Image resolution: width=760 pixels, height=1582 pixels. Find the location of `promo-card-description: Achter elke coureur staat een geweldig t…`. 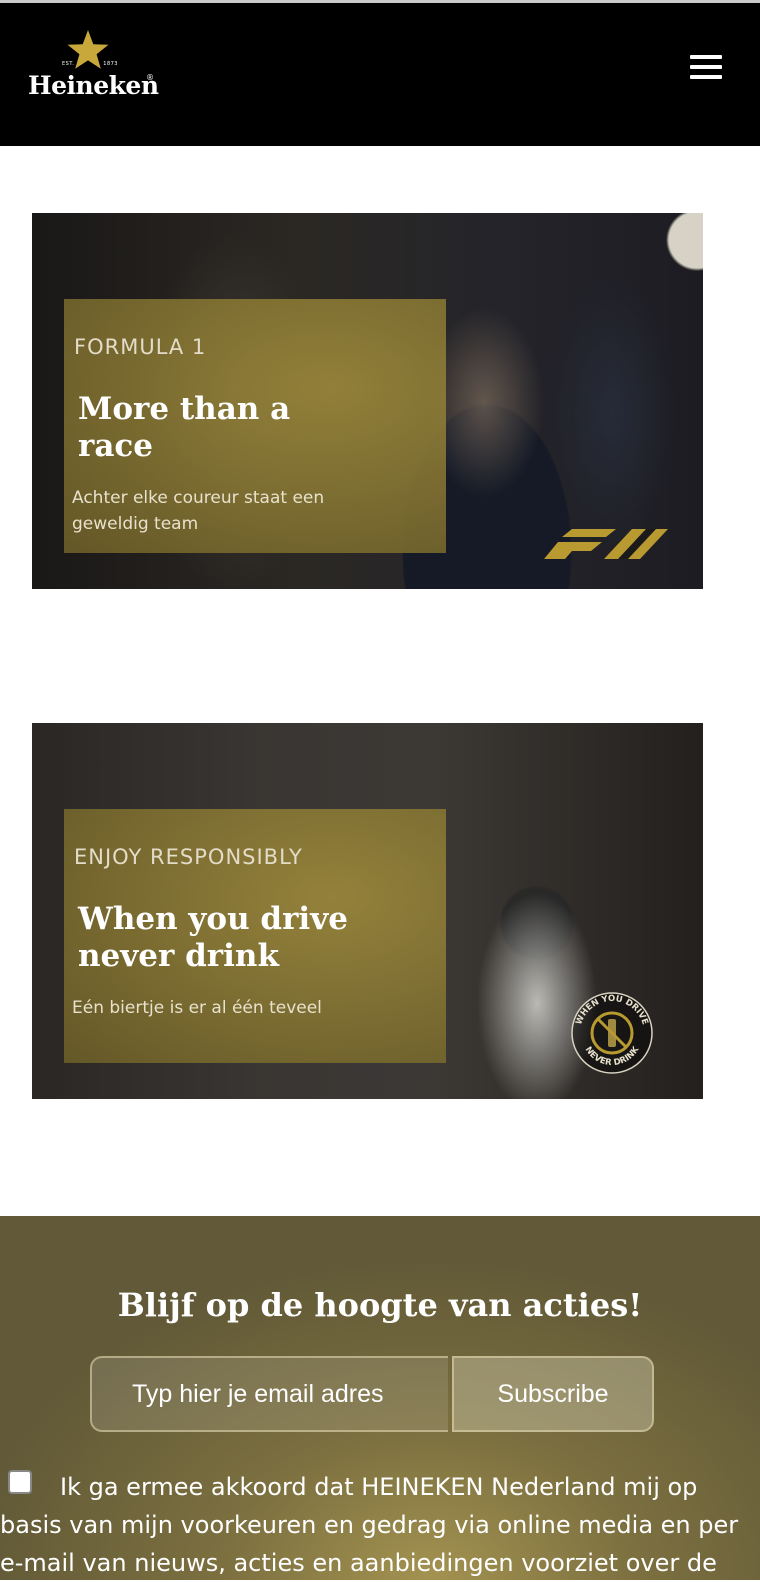

promo-card-description: Achter elke coureur staat een geweldig t… is located at coordinates (198, 511).